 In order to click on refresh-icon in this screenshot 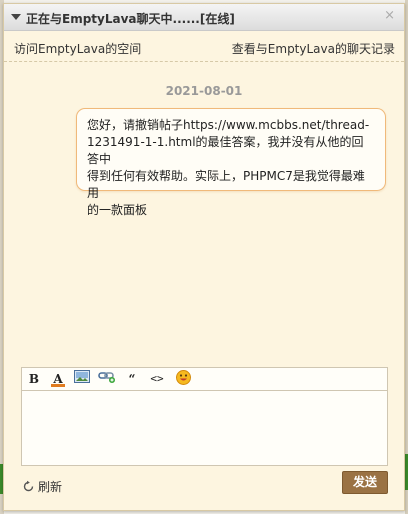, I will do `click(28, 486)`.